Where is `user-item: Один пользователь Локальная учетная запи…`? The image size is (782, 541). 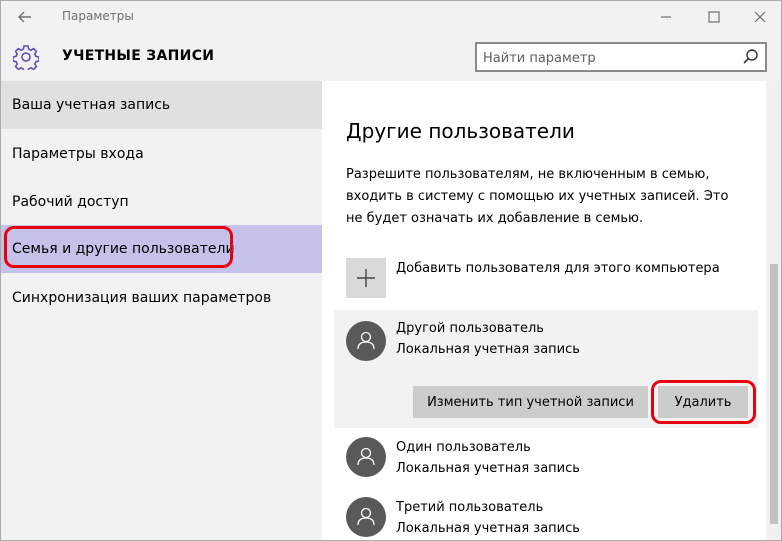
user-item: Один пользователь Локальная учетная запи… is located at coordinates (546, 458).